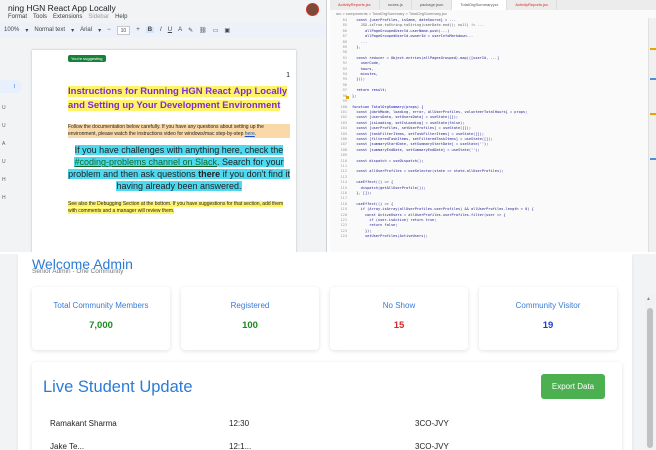 The width and height of the screenshot is (656, 450). What do you see at coordinates (101, 325) in the screenshot?
I see `stat-value: 7,000` at bounding box center [101, 325].